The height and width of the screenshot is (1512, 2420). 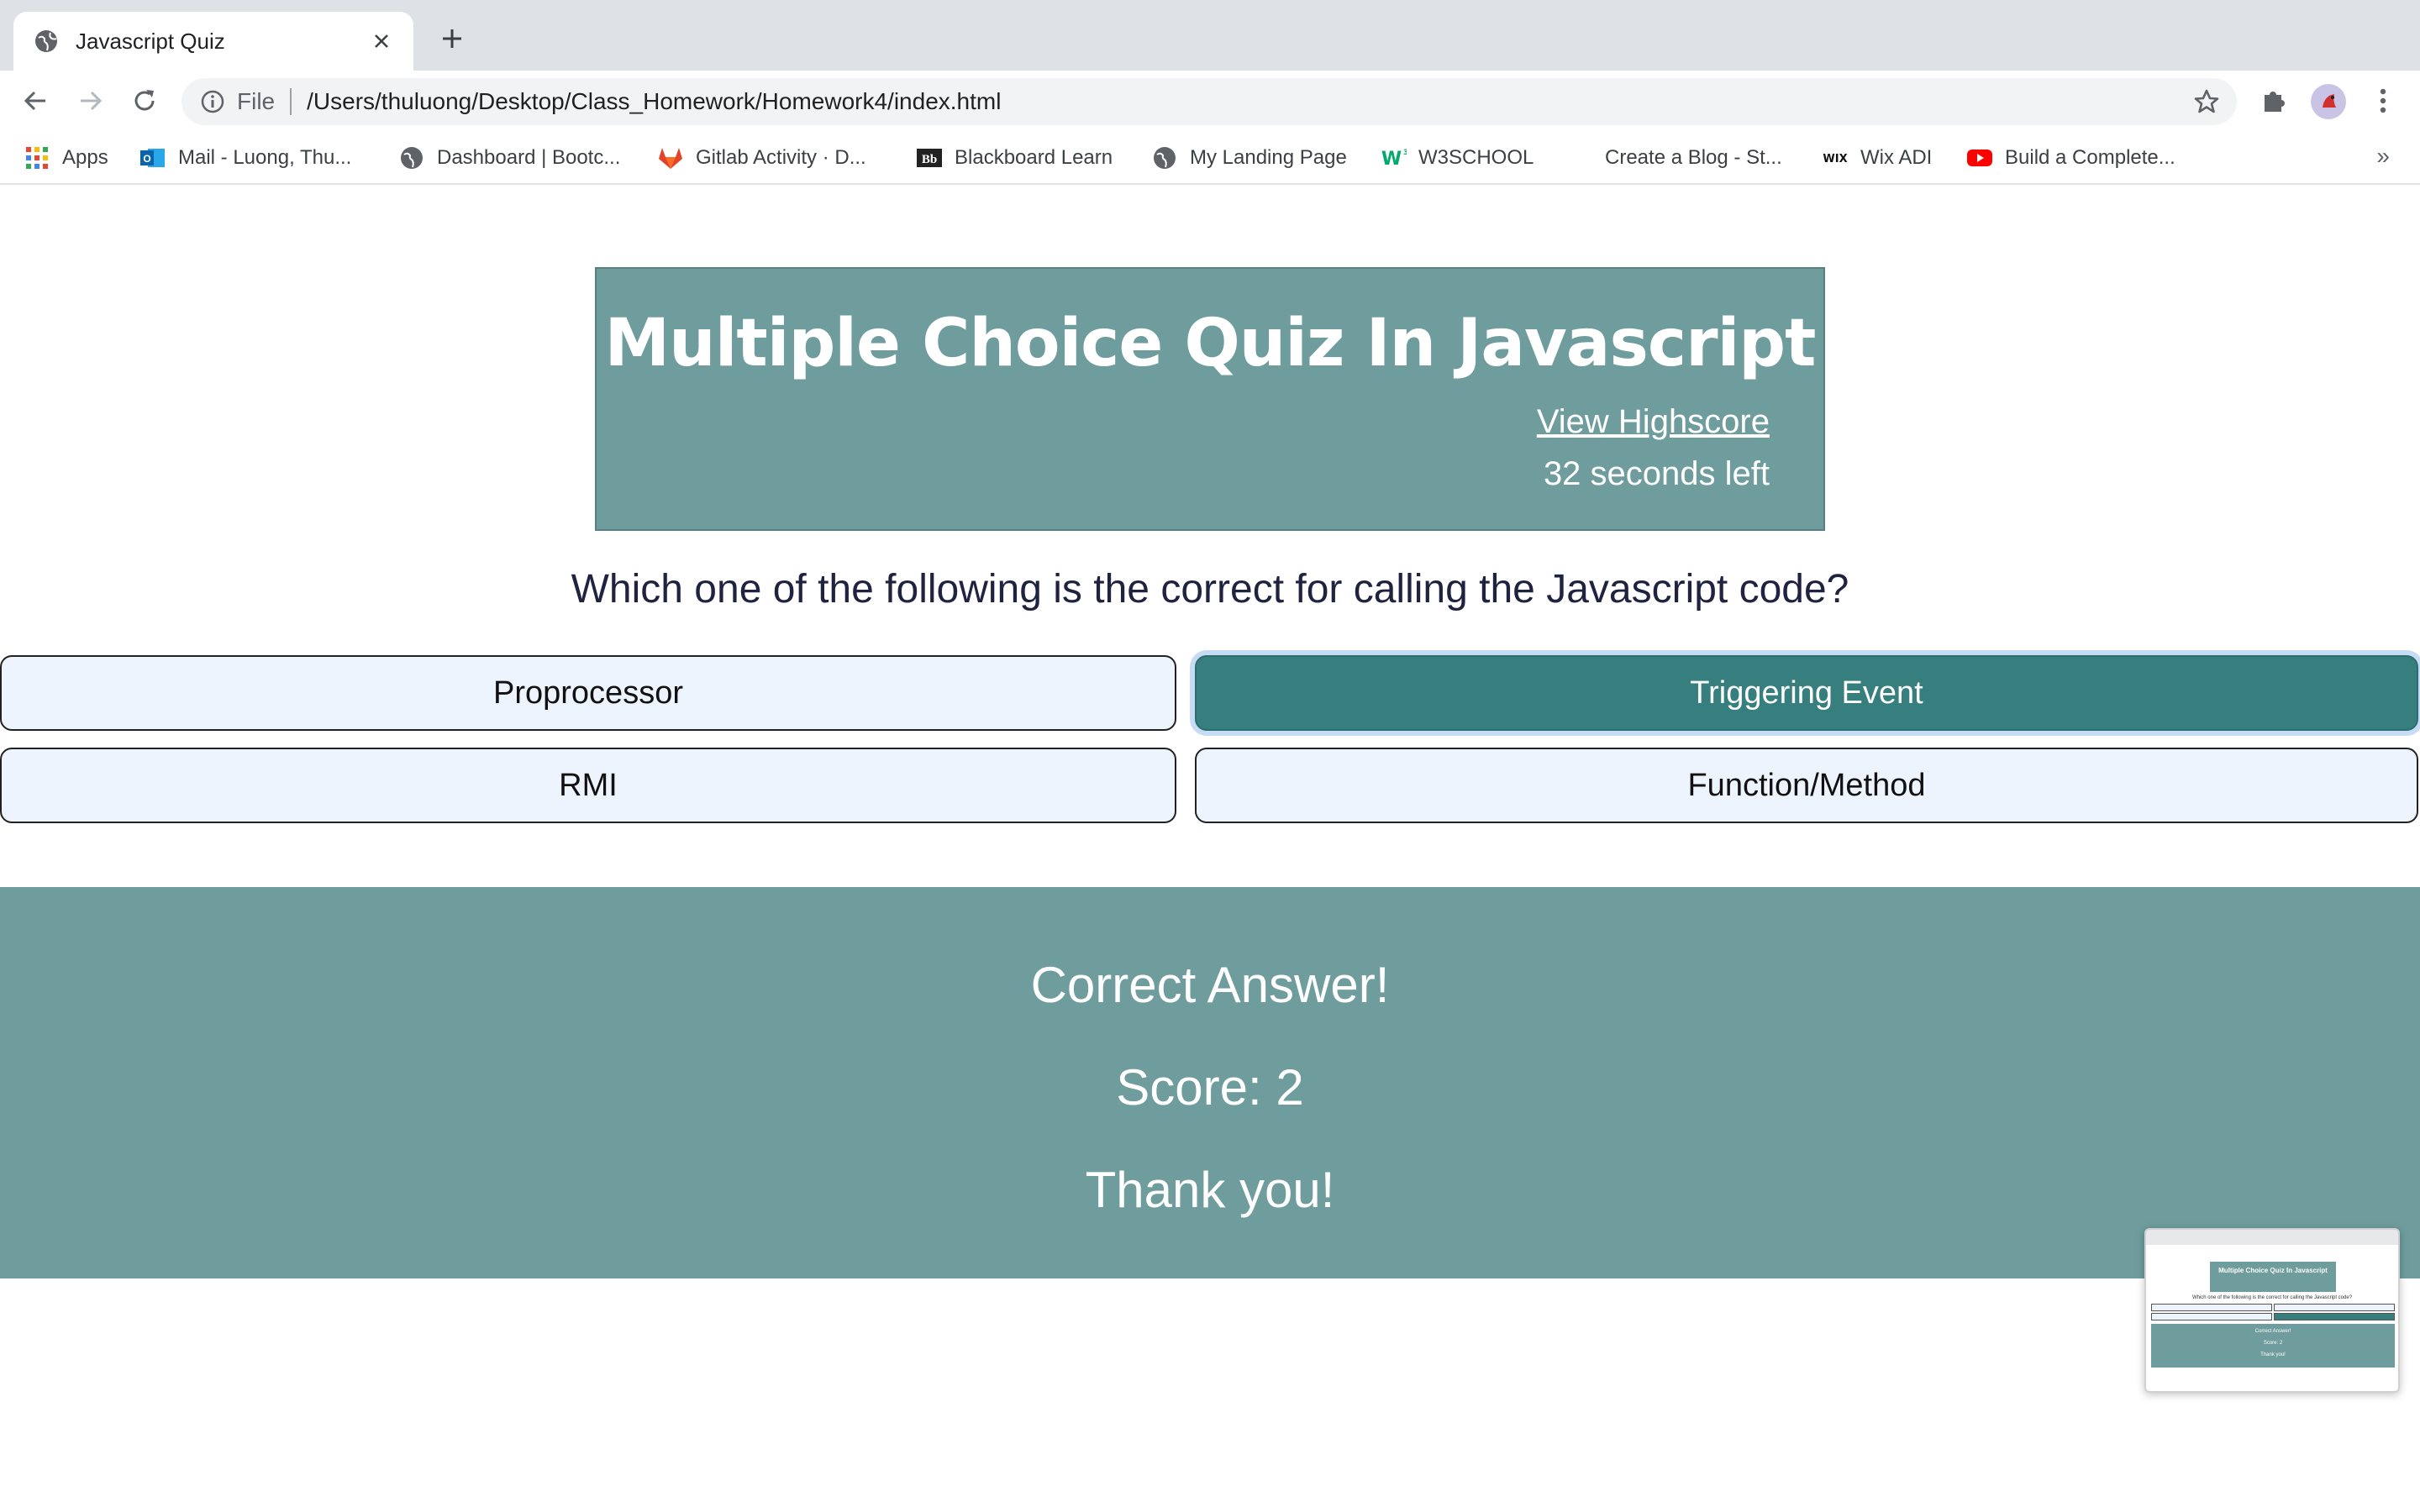 What do you see at coordinates (2334, 1316) in the screenshot?
I see `thumbnail-choice-selected` at bounding box center [2334, 1316].